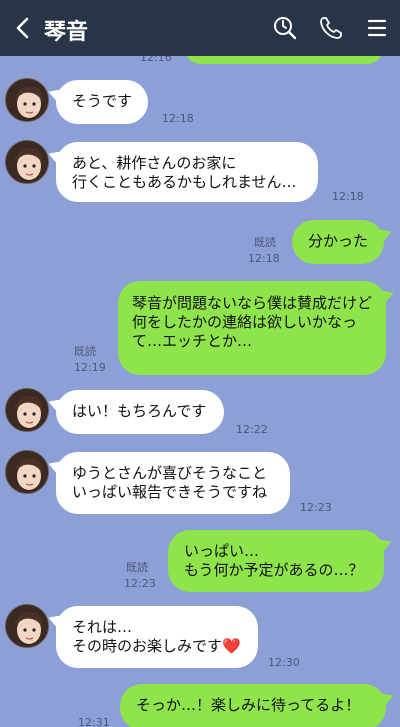 This screenshot has width=400, height=727. Describe the element at coordinates (66, 32) in the screenshot. I see `chat-title: 琴音` at that location.